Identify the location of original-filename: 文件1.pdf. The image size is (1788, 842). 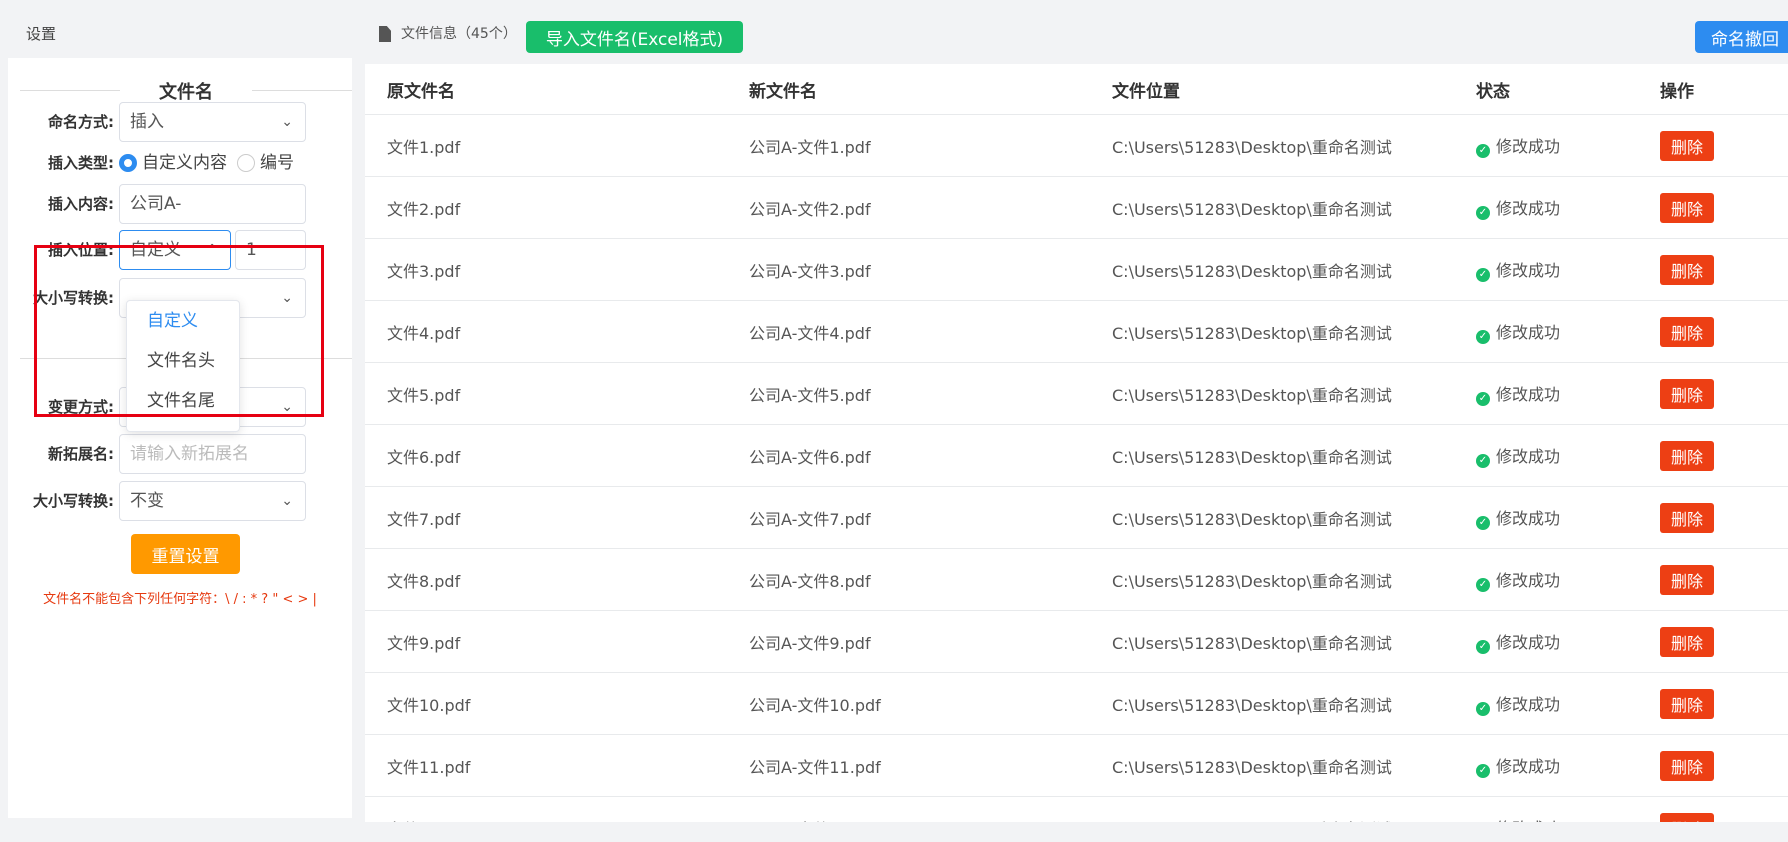
(546, 145).